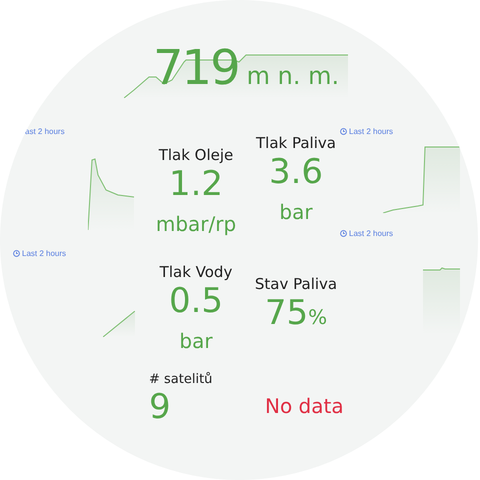 This screenshot has width=480, height=480. What do you see at coordinates (304, 406) in the screenshot?
I see `no-data-message: No data` at bounding box center [304, 406].